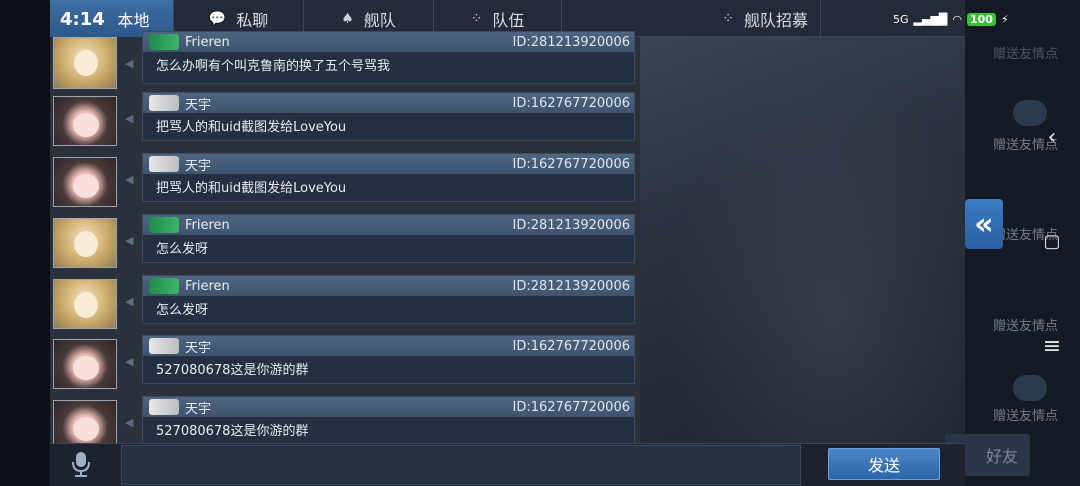 This screenshot has width=1080, height=486. What do you see at coordinates (1052, 346) in the screenshot?
I see `menu-nav-icon: ≡` at bounding box center [1052, 346].